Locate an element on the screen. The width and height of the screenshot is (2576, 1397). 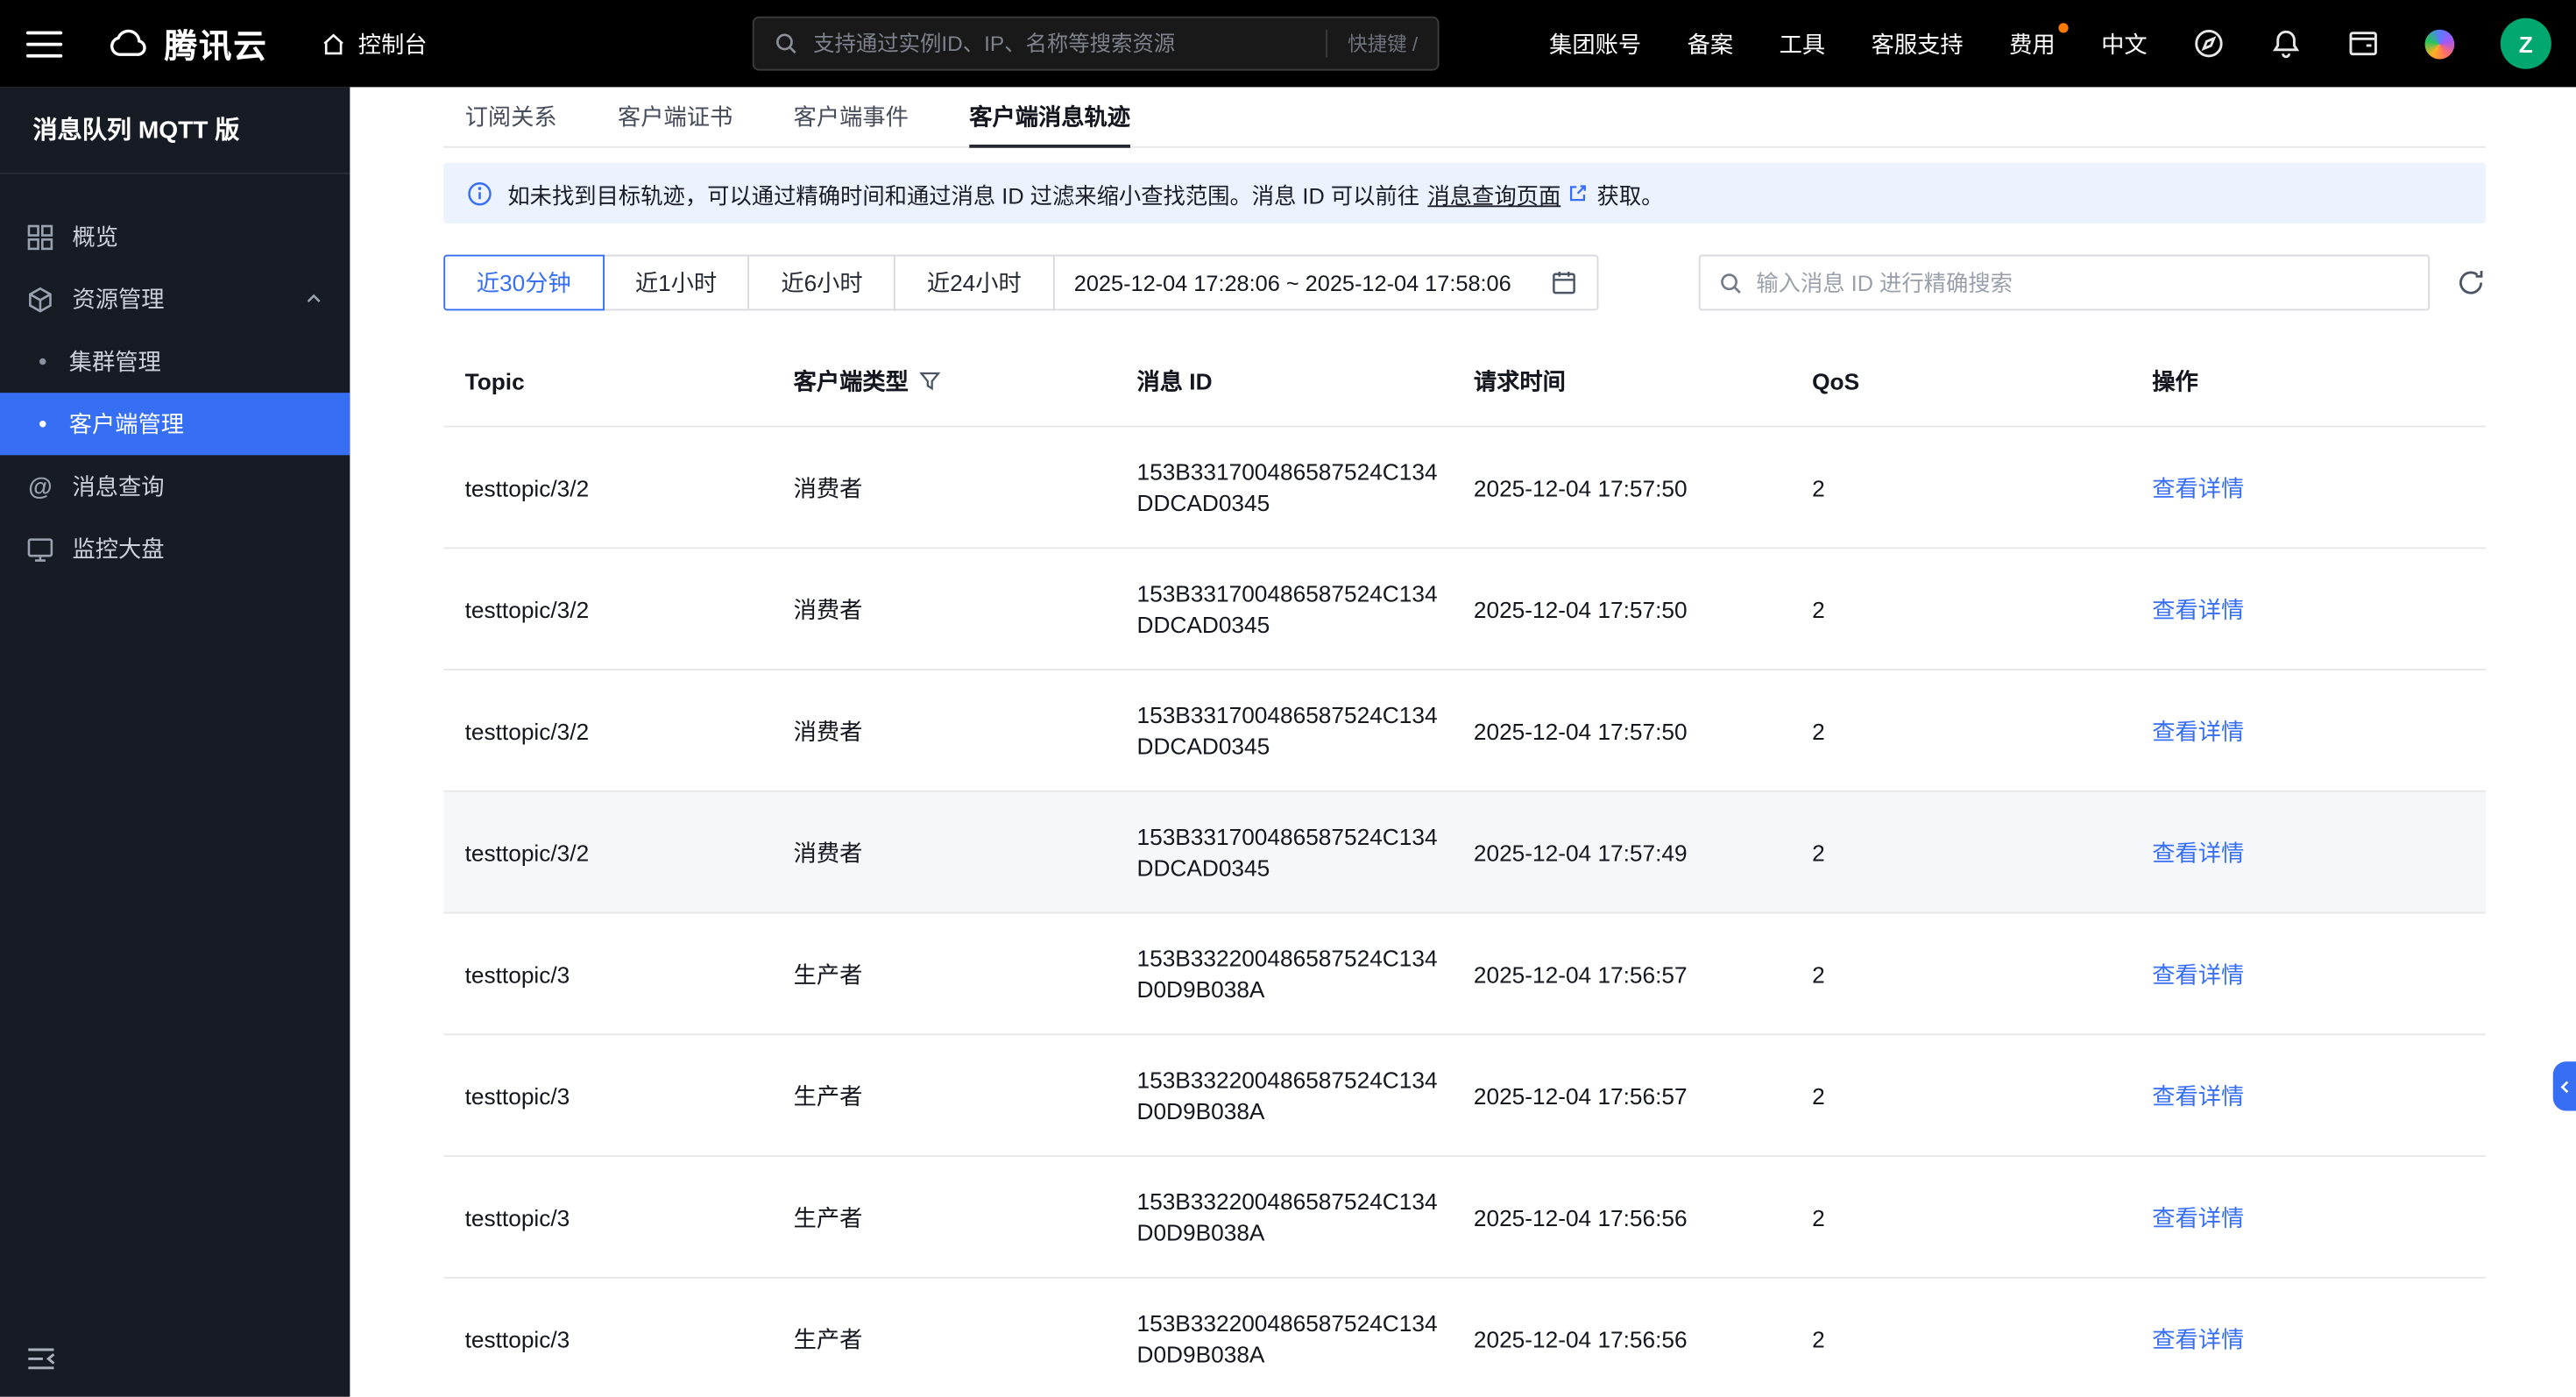
language-switch: 中文 is located at coordinates (2124, 43).